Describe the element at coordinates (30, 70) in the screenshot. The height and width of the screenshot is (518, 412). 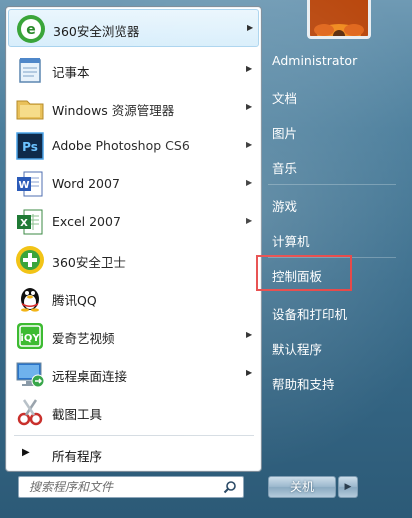
I see `notepad-icon` at that location.